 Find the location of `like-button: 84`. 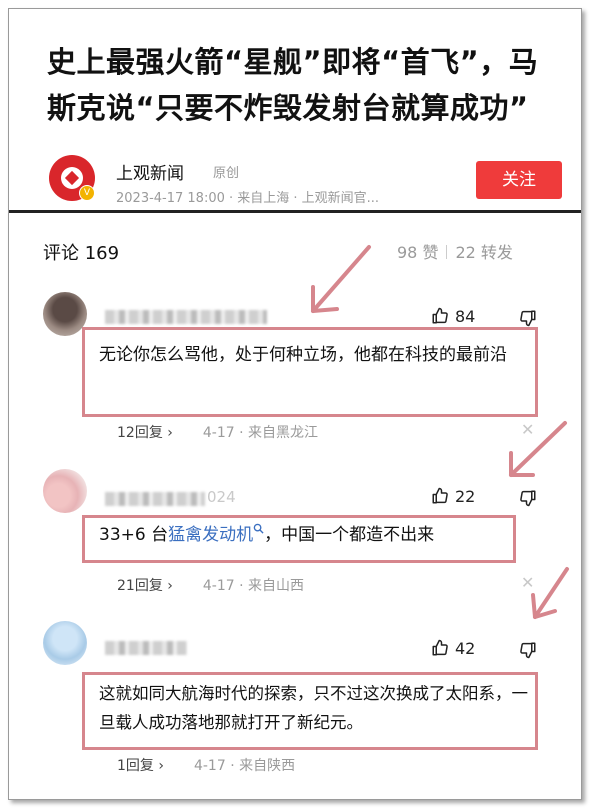

like-button: 84 is located at coordinates (453, 316).